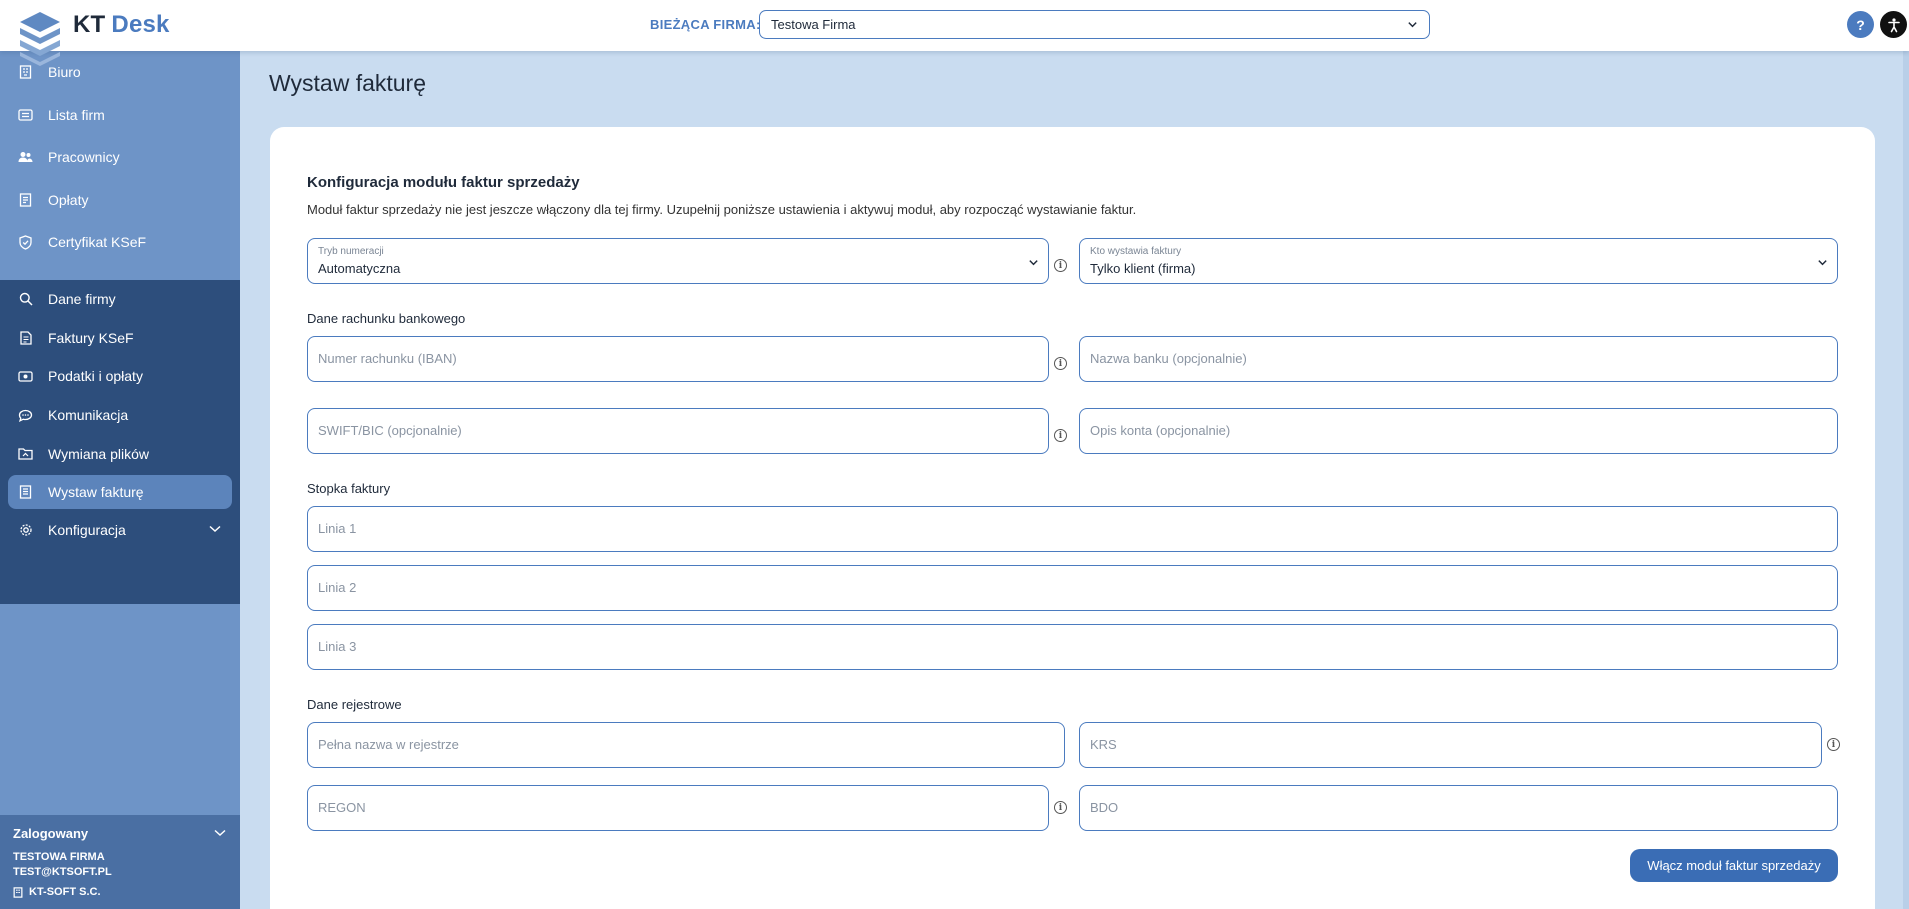 Image resolution: width=1909 pixels, height=909 pixels. Describe the element at coordinates (25, 299) in the screenshot. I see `search-icon` at that location.